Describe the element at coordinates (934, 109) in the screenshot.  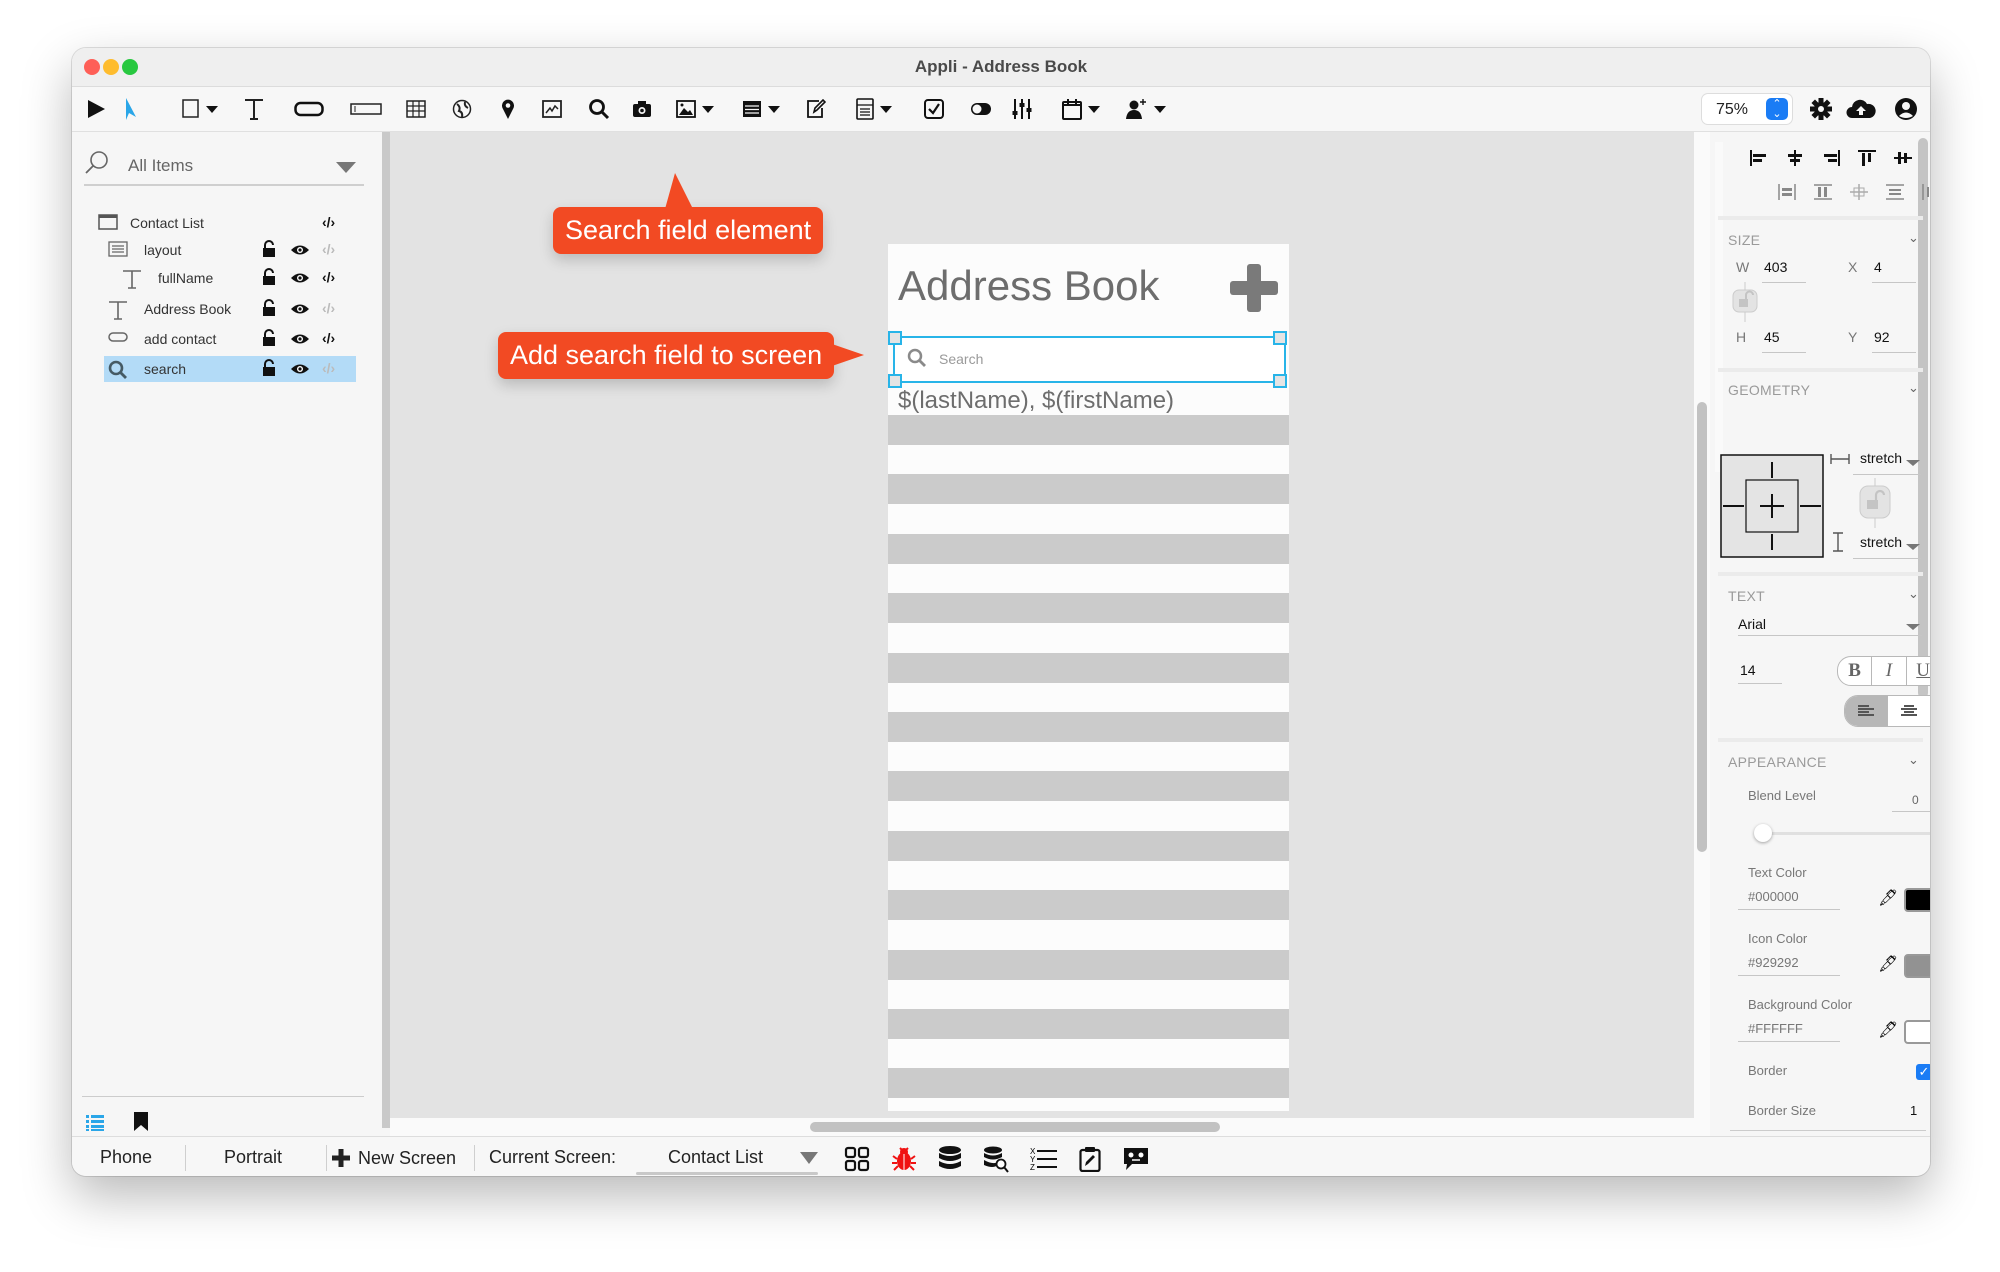
I see `checkbox-tool` at that location.